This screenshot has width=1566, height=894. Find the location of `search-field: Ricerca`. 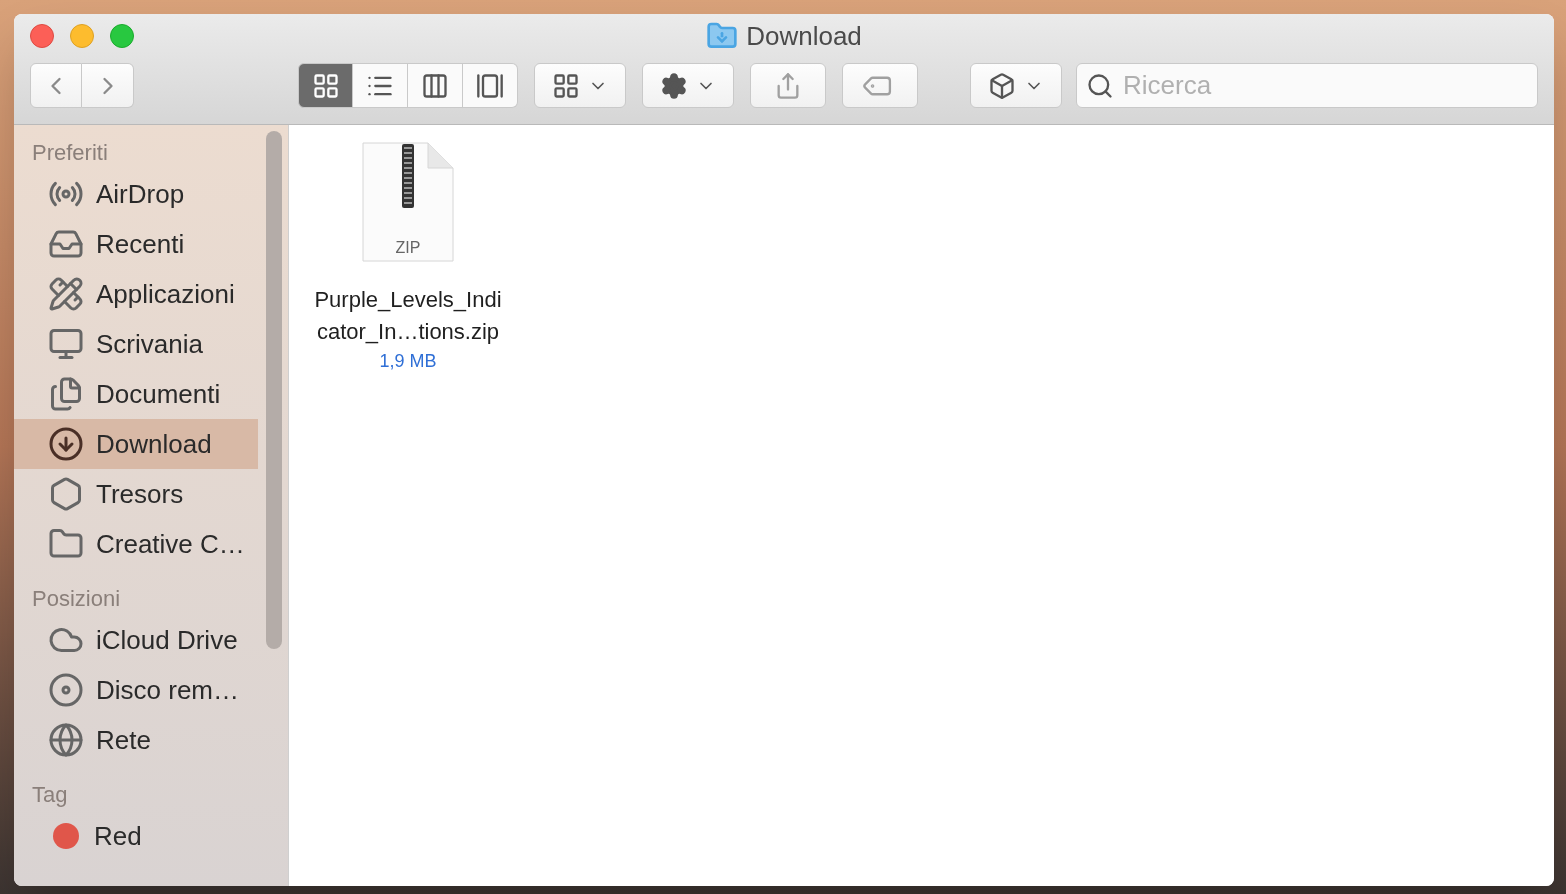

search-field: Ricerca is located at coordinates (1307, 85).